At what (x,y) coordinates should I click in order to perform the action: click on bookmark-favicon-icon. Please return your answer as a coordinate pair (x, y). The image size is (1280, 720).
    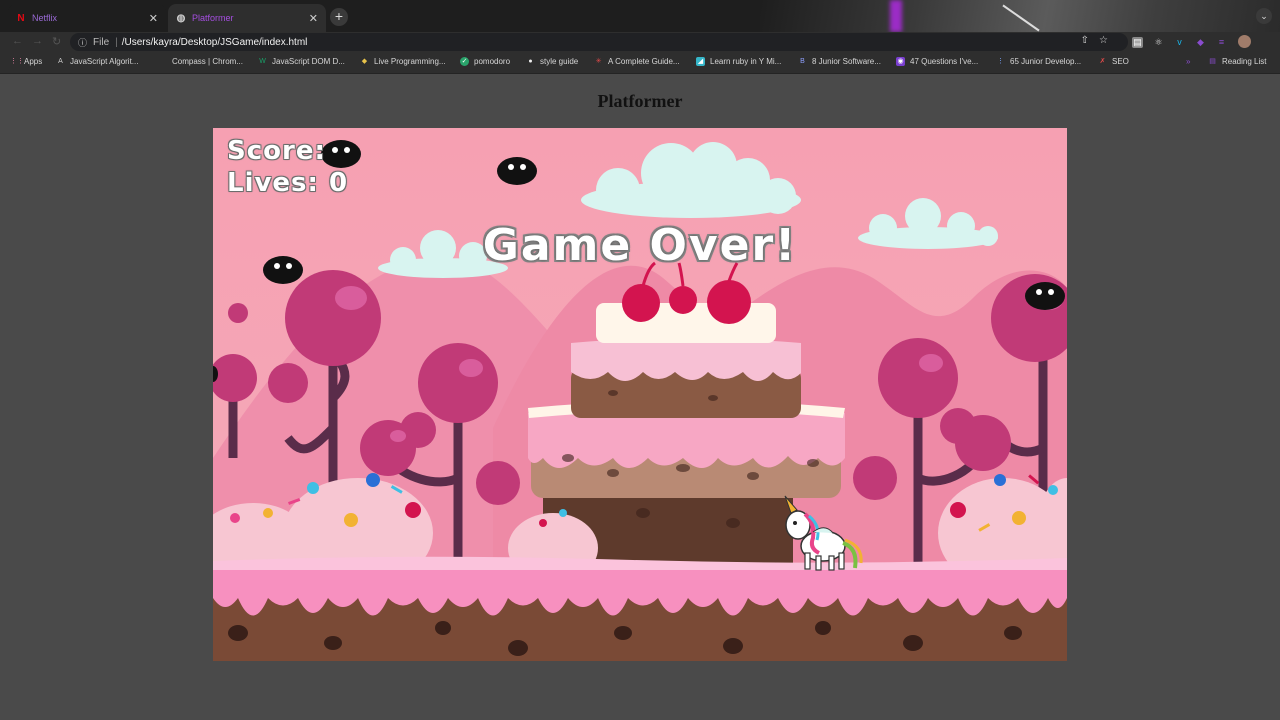
    Looking at the image, I should click on (162, 61).